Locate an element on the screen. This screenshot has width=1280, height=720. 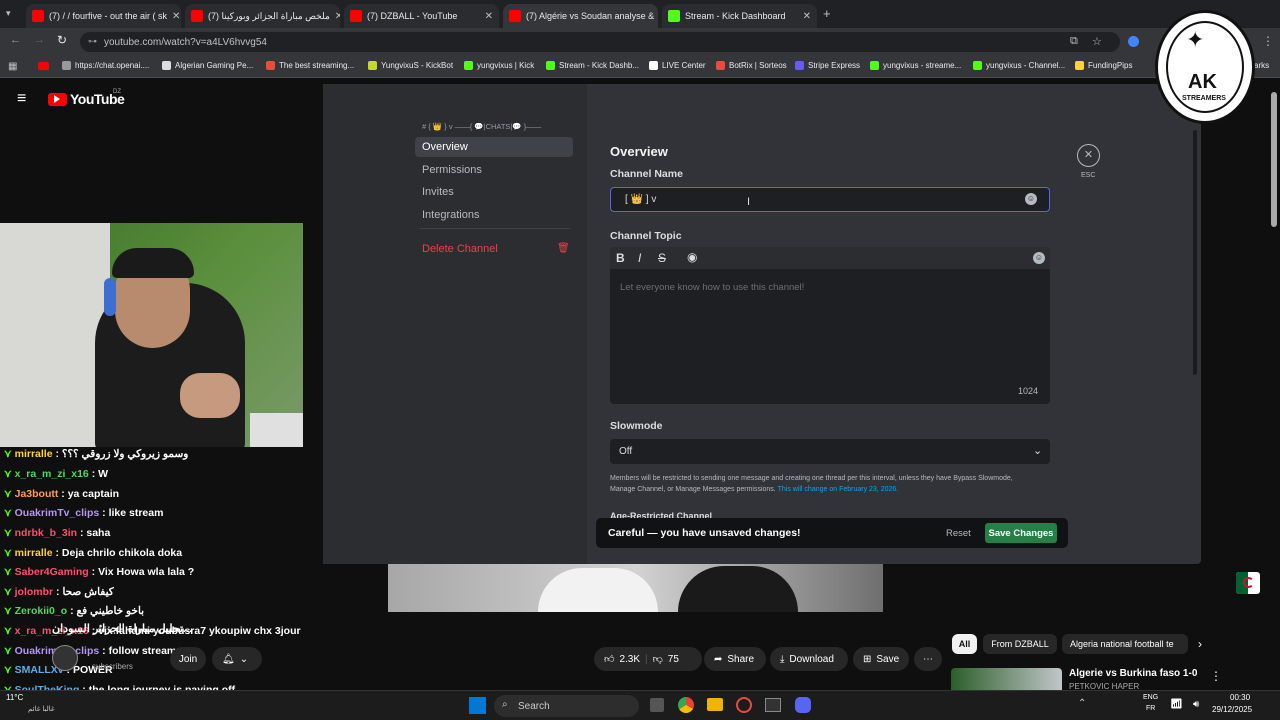
youtube-bookmark-icon is located at coordinates (43, 66).